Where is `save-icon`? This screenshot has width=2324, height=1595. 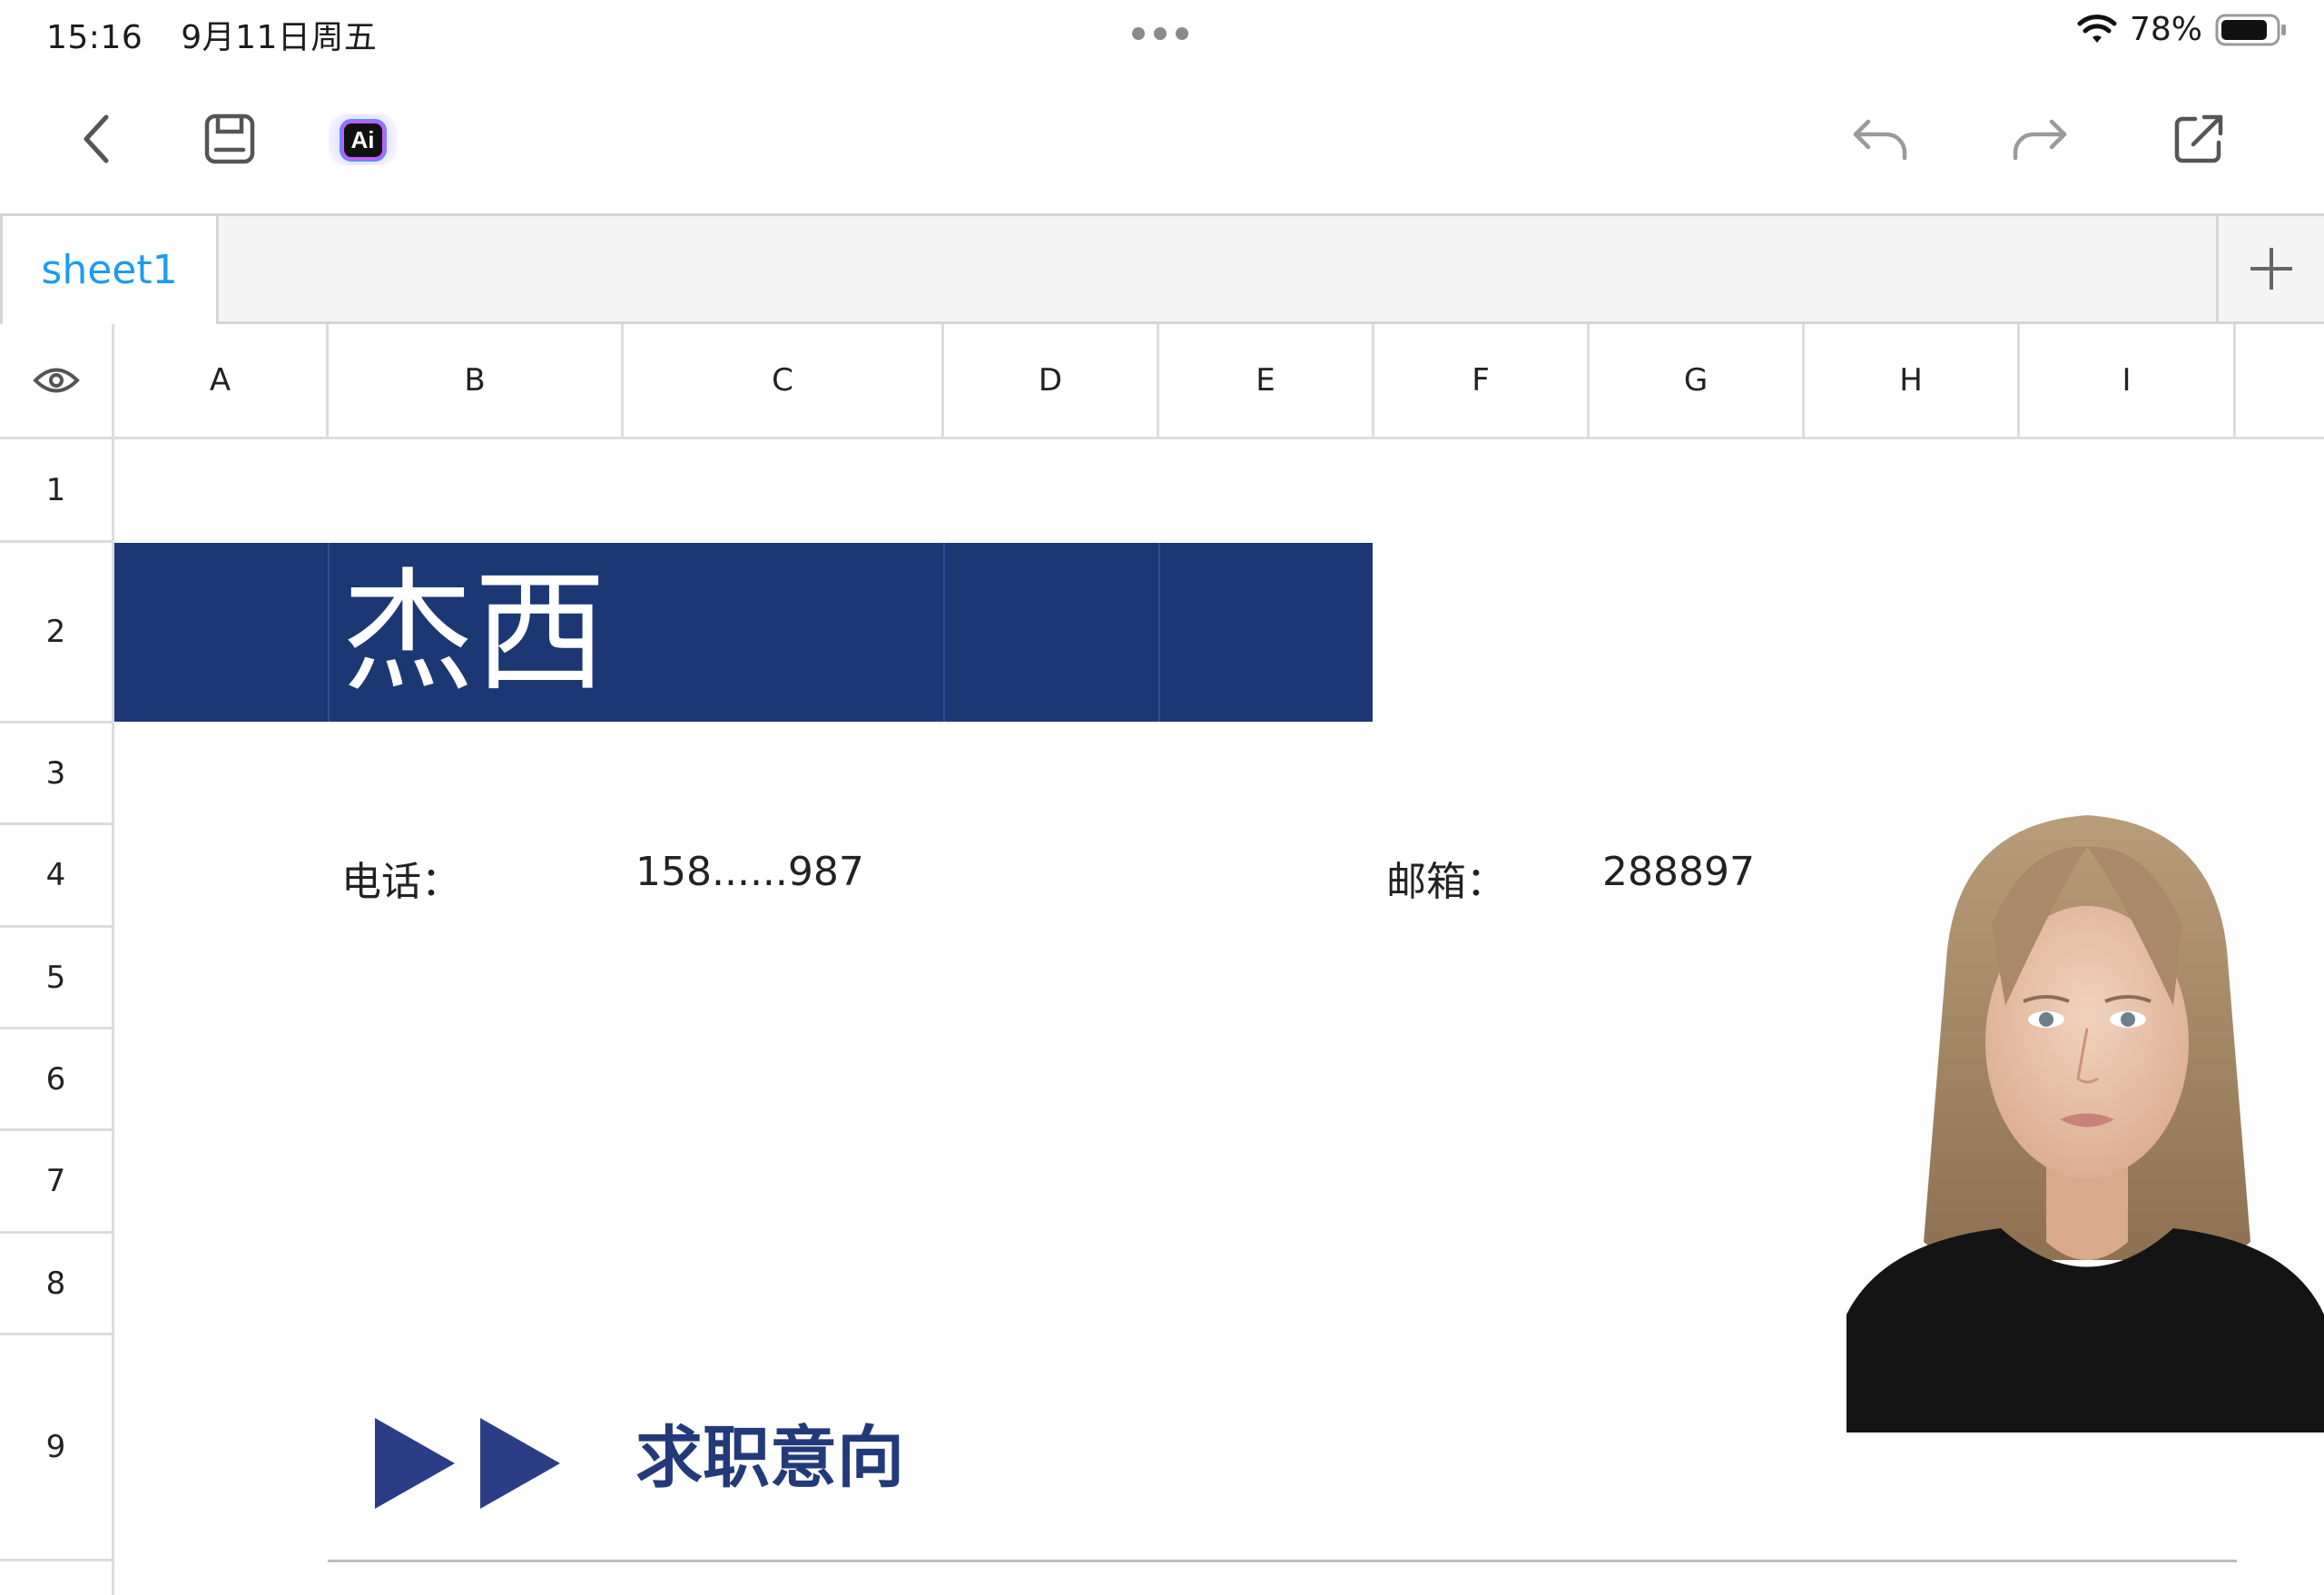
save-icon is located at coordinates (229, 138).